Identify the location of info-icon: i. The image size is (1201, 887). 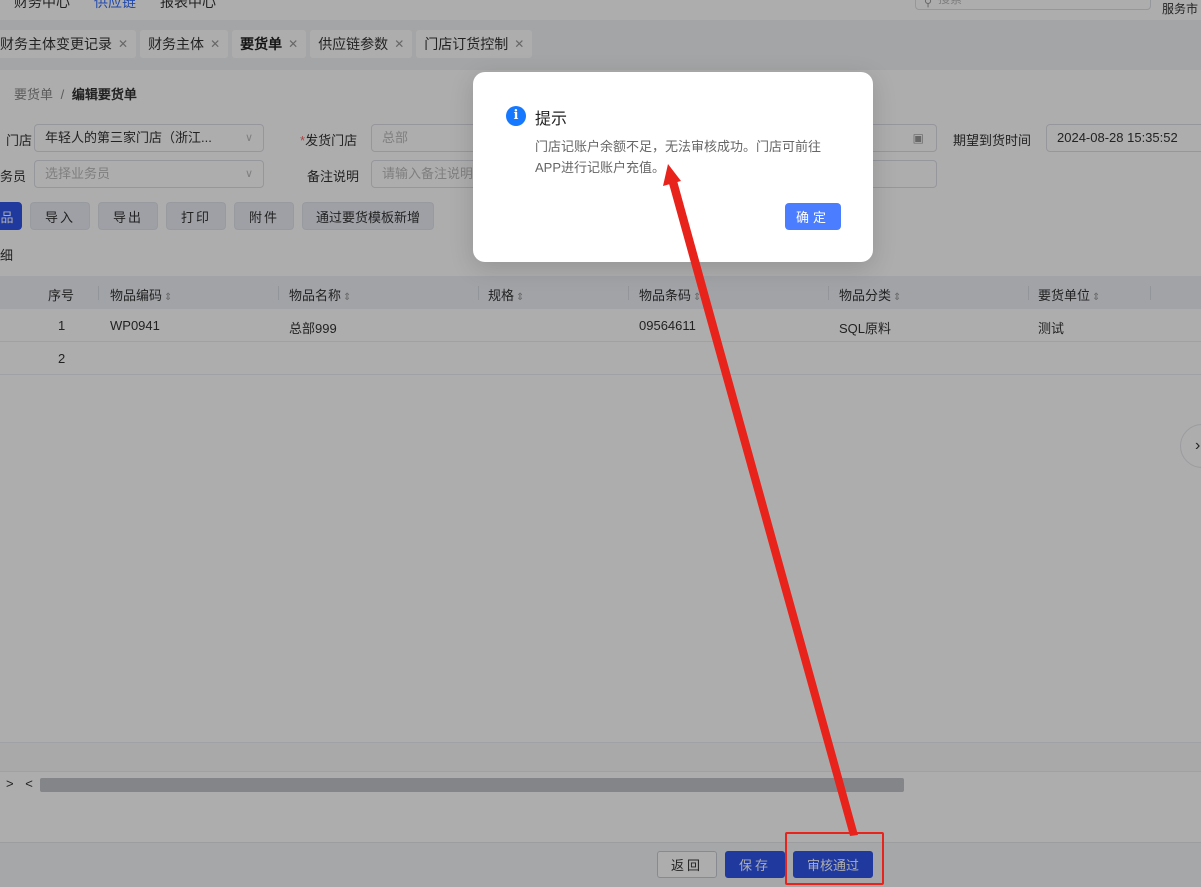
(516, 116).